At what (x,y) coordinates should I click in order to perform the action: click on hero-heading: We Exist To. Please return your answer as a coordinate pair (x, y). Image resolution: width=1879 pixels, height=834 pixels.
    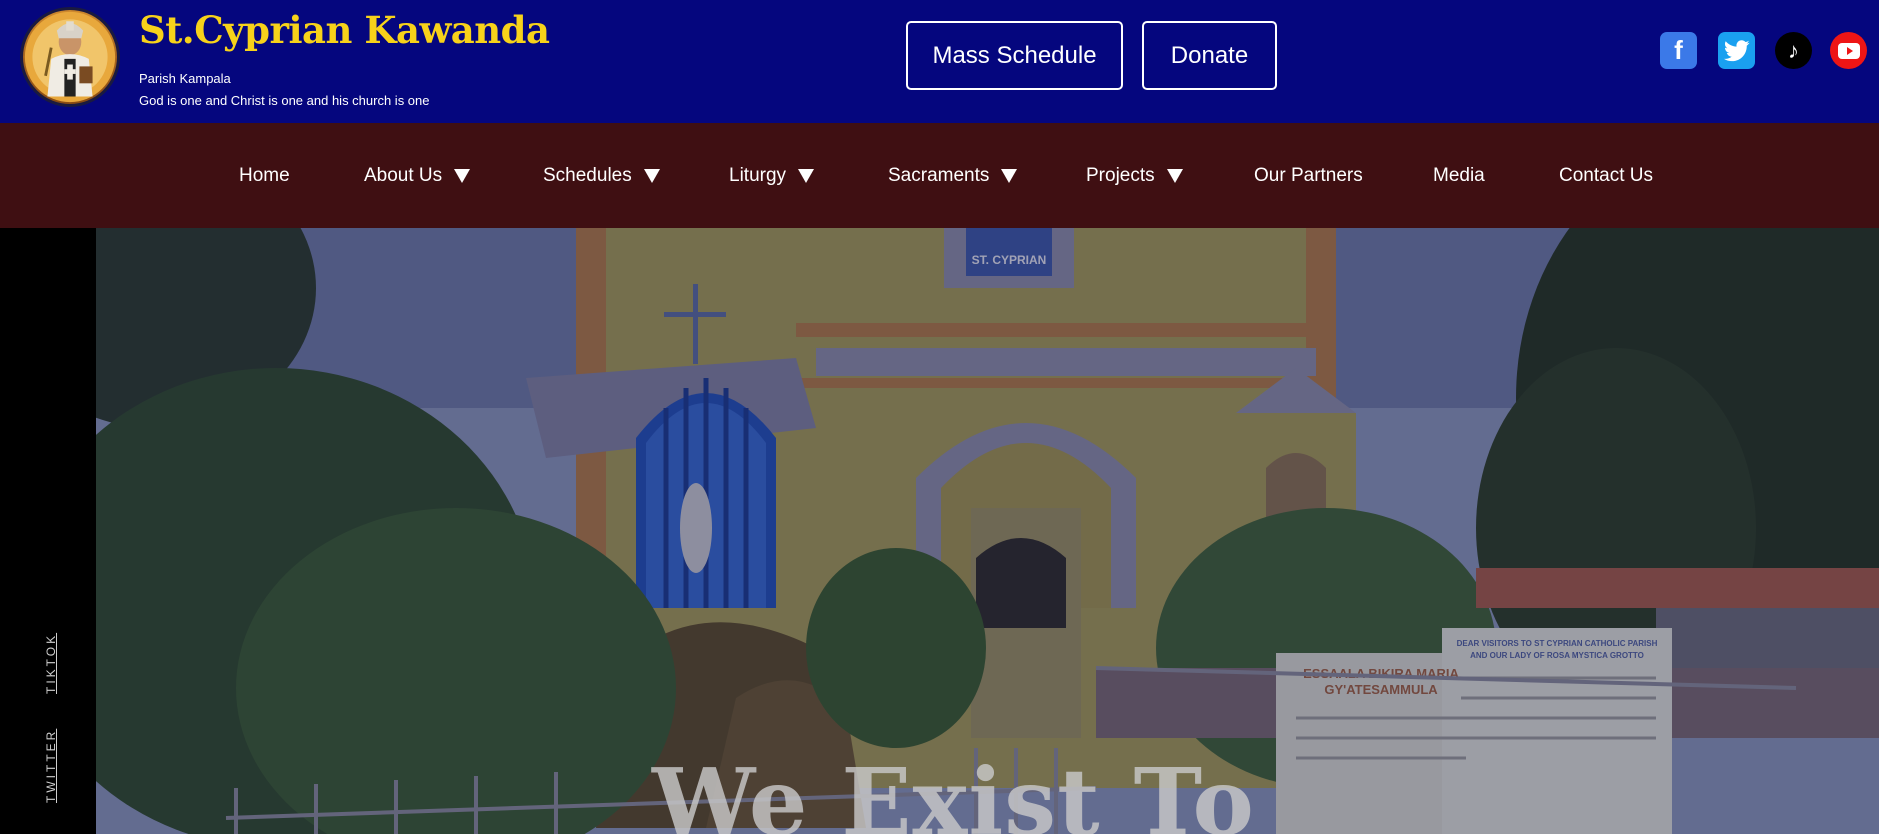
    Looking at the image, I should click on (953, 791).